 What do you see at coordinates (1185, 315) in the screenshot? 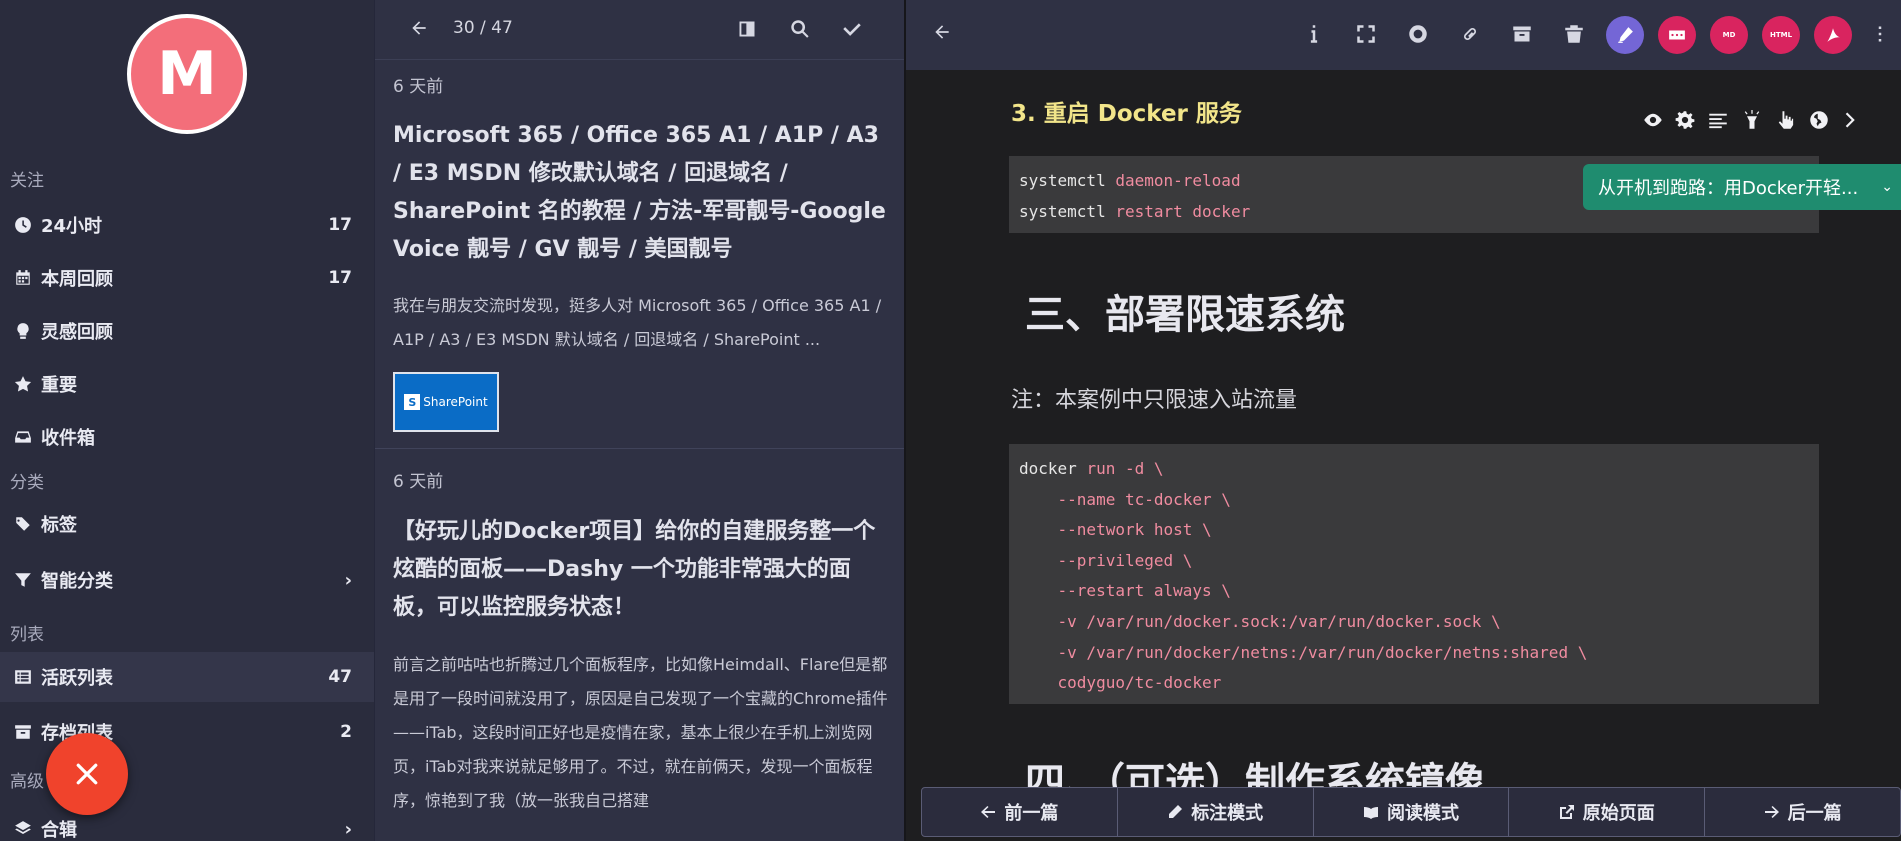
I see `section-heading: 三、部署限速系统` at bounding box center [1185, 315].